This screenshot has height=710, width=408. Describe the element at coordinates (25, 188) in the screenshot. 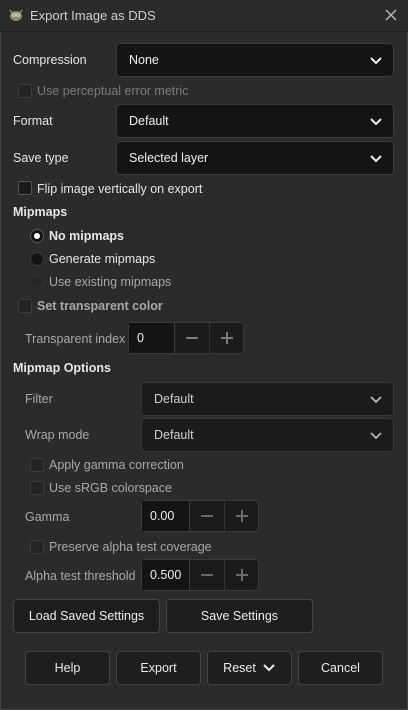

I see `flip-checkbox` at that location.